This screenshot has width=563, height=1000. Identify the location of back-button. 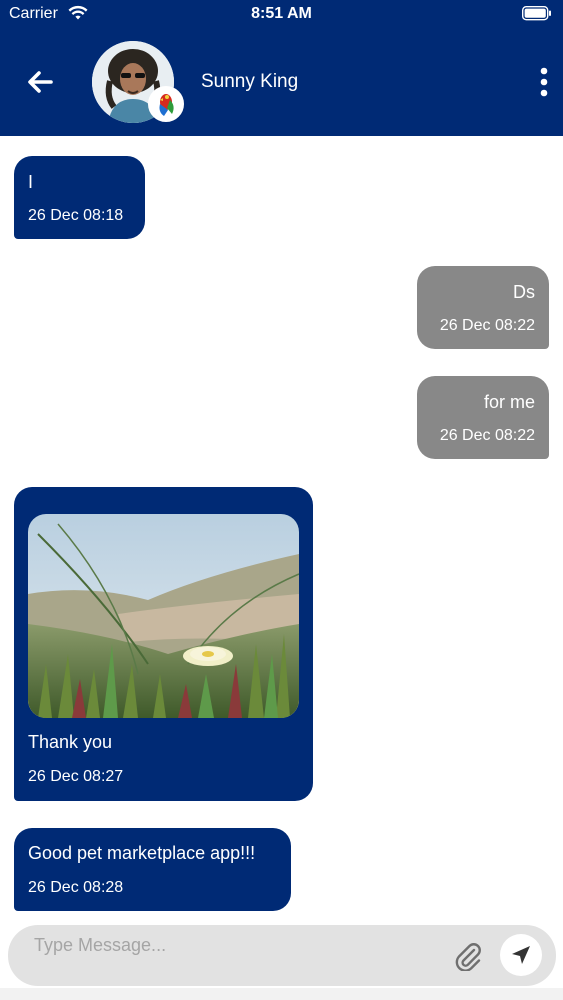
(40, 82).